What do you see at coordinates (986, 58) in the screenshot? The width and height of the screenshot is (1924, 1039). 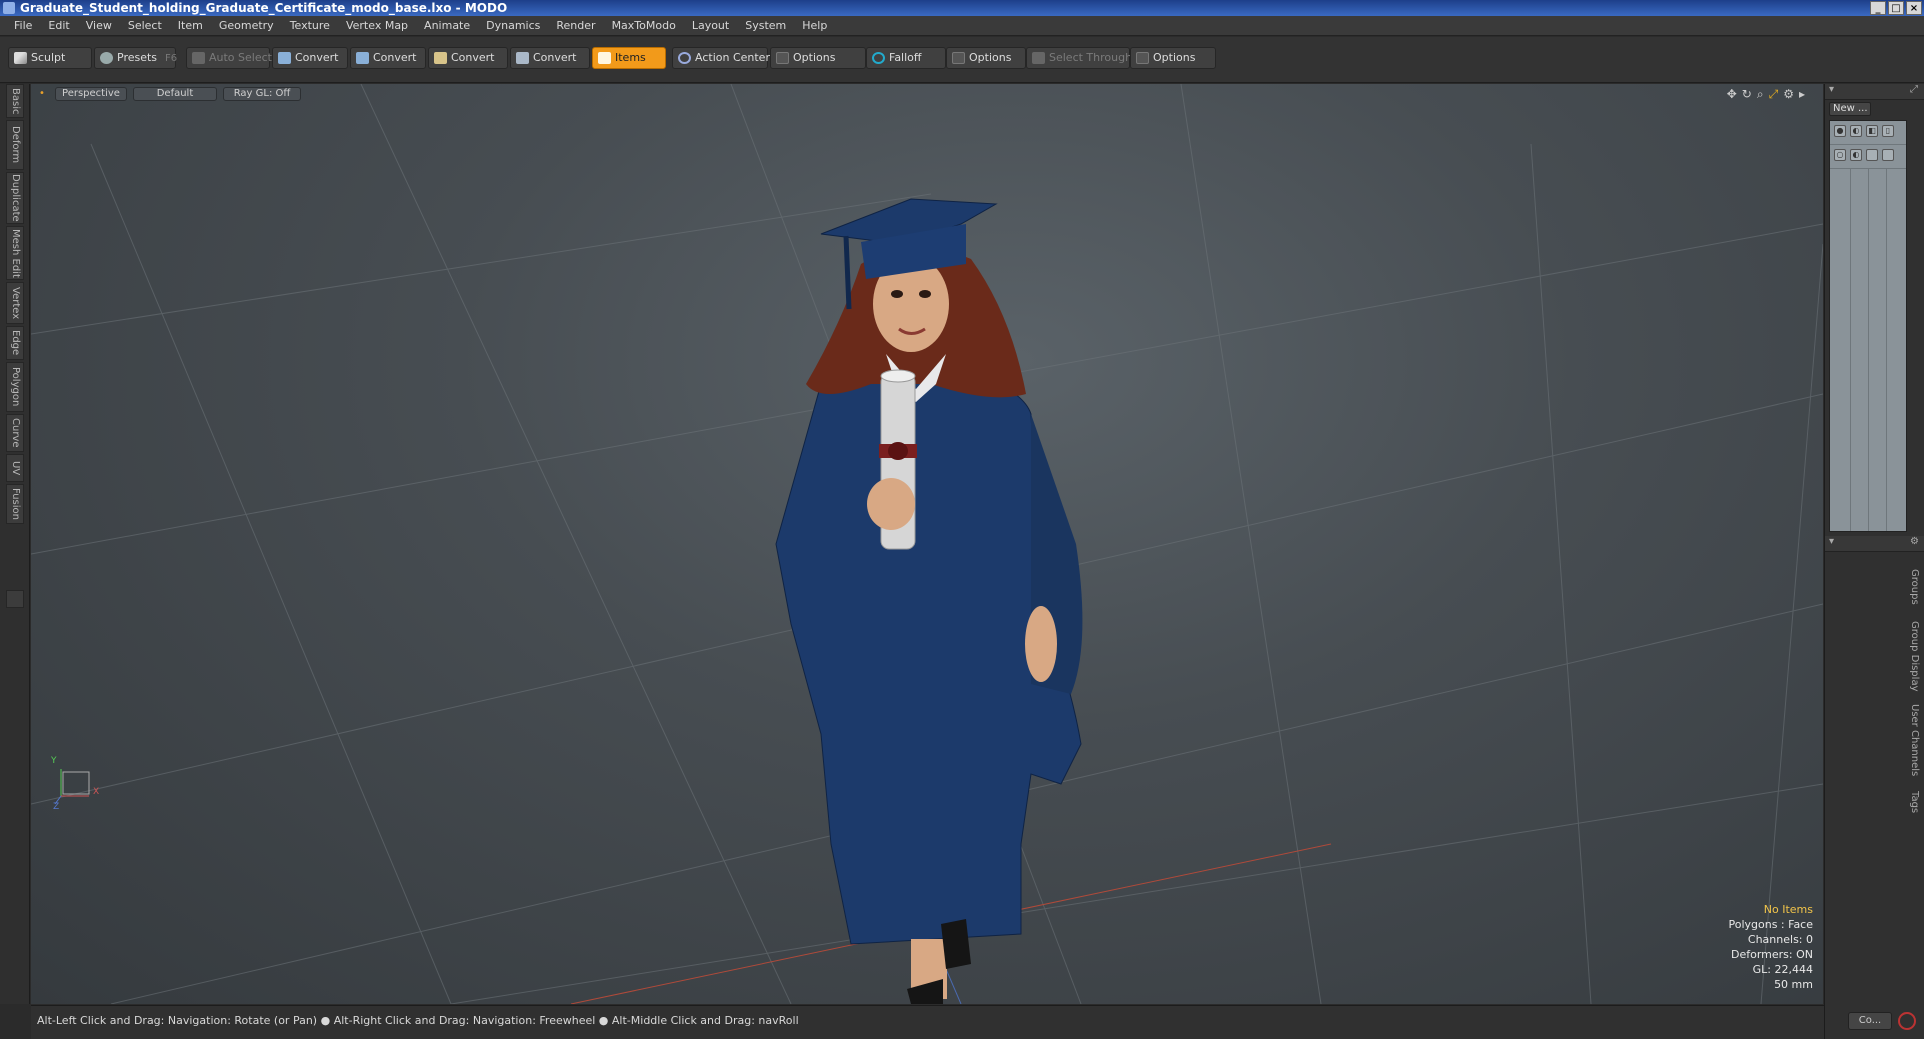 I see `falloff-options-button: Options` at bounding box center [986, 58].